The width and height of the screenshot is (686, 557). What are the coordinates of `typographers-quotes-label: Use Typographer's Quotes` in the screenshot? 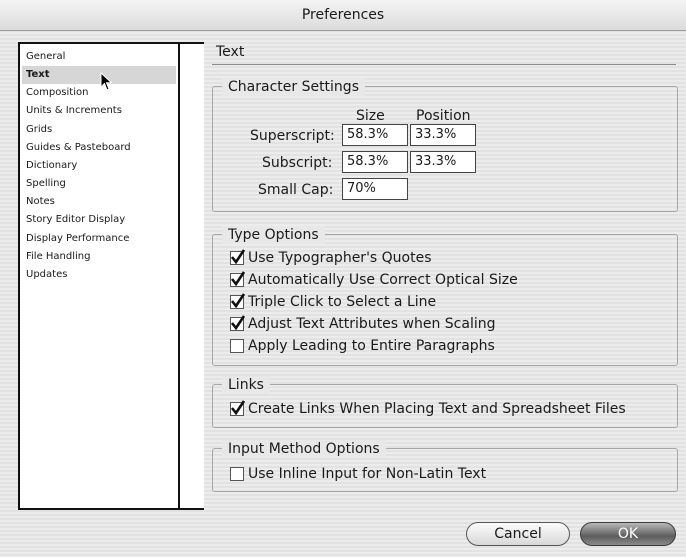 It's located at (340, 258).